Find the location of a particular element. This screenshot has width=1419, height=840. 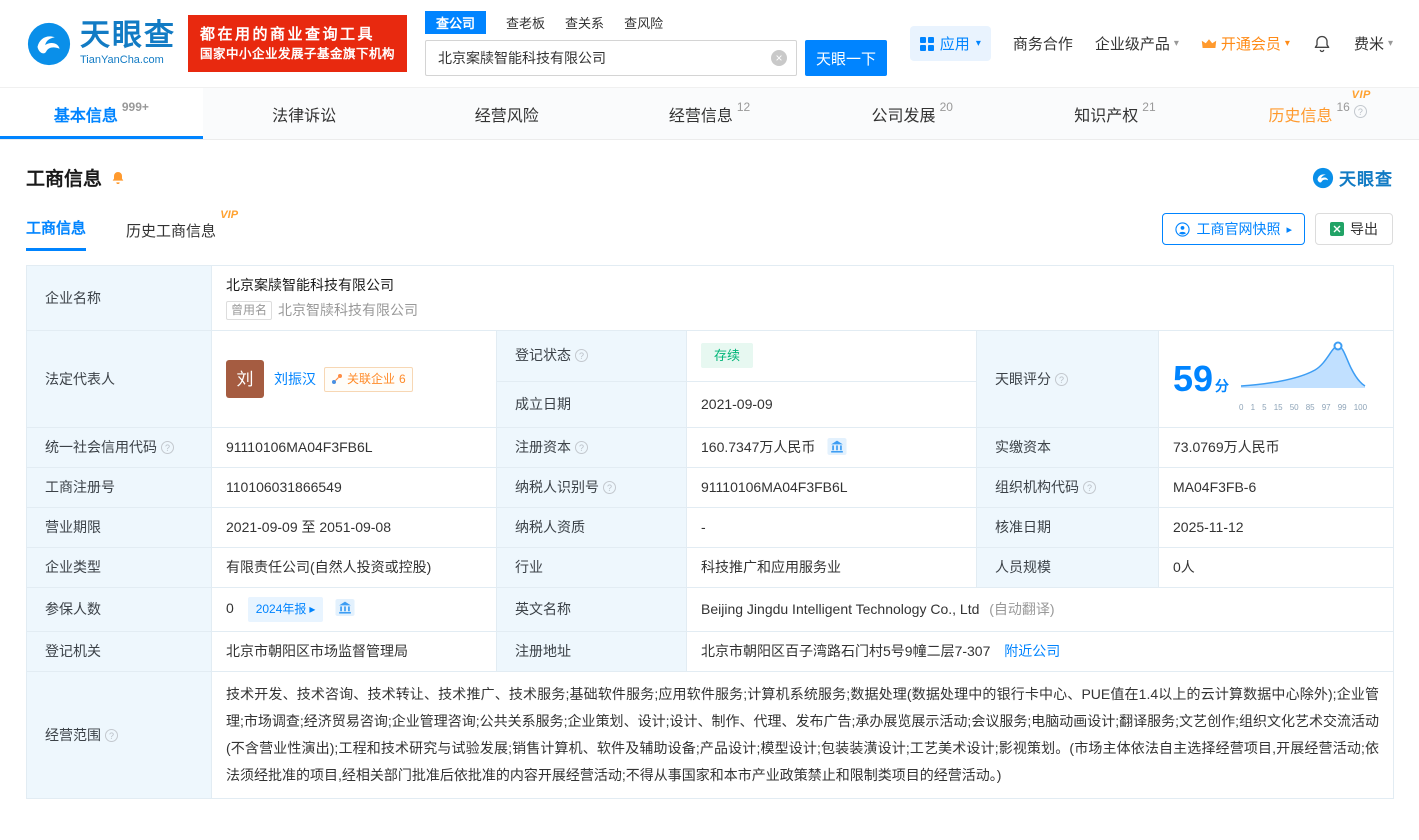

brand-domain: TianYanCha.com is located at coordinates (122, 60).